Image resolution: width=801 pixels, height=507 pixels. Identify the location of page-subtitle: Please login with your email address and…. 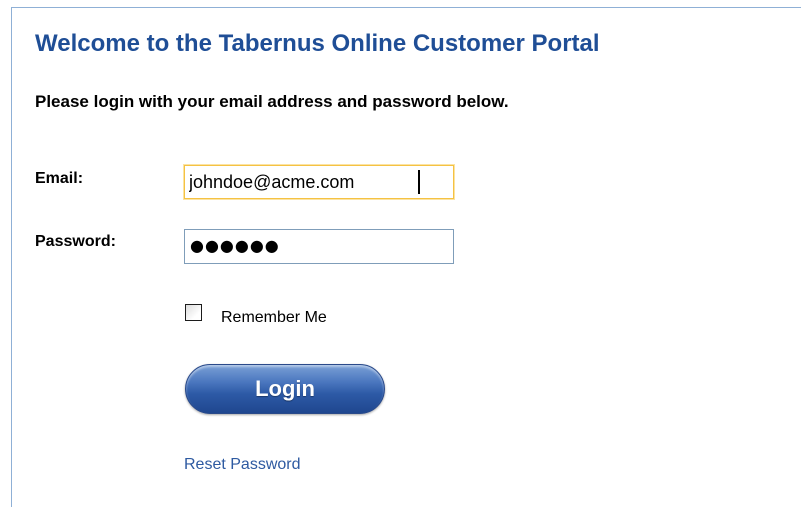
(272, 101).